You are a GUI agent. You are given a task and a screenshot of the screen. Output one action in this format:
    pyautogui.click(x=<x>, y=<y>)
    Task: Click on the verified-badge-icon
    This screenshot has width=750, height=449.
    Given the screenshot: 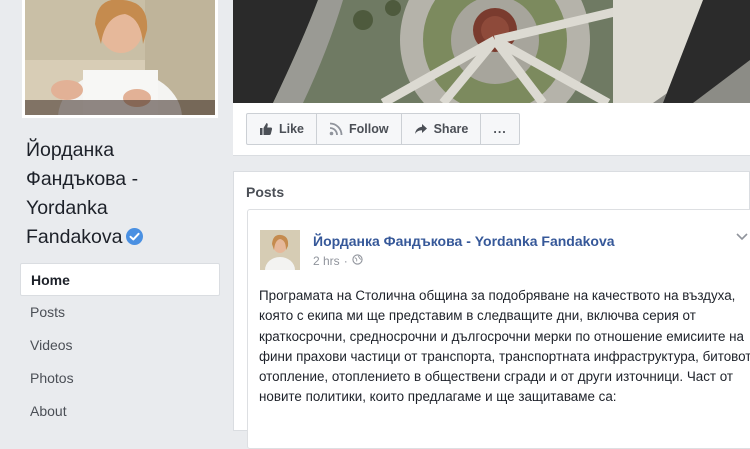 What is the action you would take?
    pyautogui.click(x=135, y=236)
    